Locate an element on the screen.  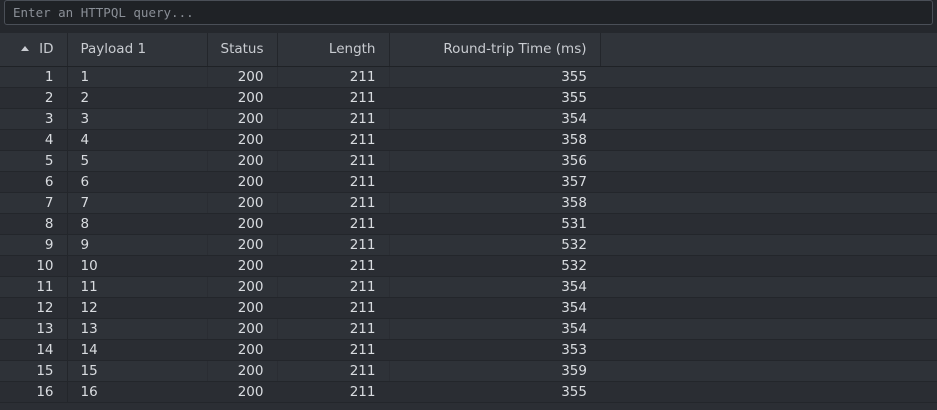
cell-payload: 13 is located at coordinates (137, 329).